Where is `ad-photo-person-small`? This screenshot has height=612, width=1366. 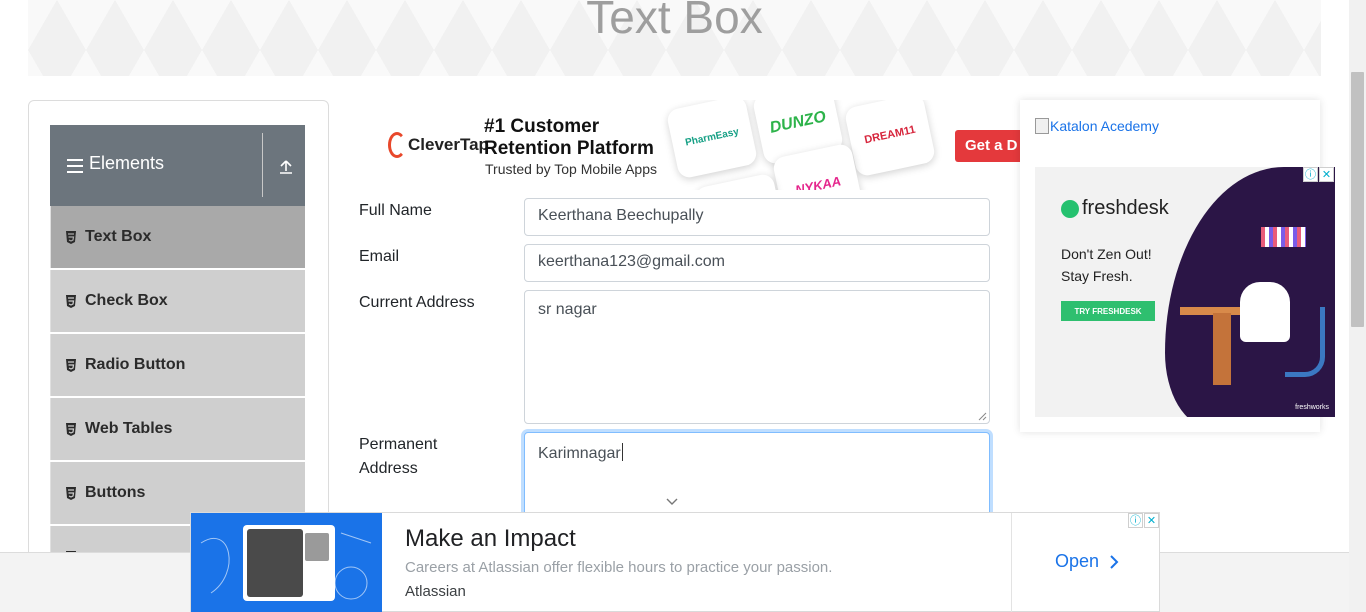 ad-photo-person-small is located at coordinates (317, 547).